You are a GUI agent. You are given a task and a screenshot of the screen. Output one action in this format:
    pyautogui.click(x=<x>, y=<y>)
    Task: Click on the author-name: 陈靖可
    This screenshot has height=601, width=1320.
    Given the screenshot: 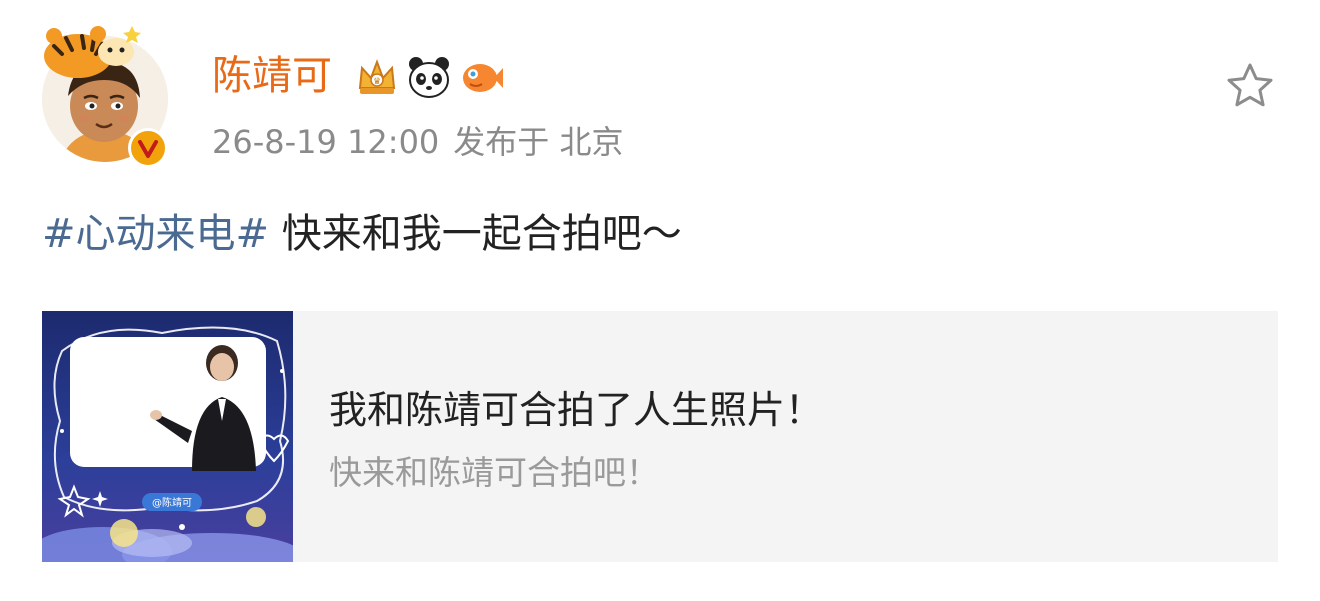 What is the action you would take?
    pyautogui.click(x=272, y=76)
    